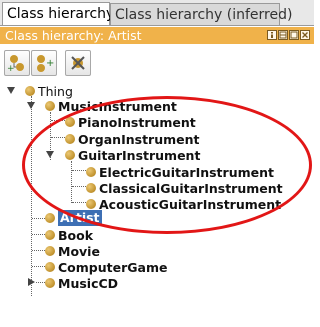 The image size is (320, 327). Describe the element at coordinates (76, 235) in the screenshot. I see `tree-node-label: Book` at that location.